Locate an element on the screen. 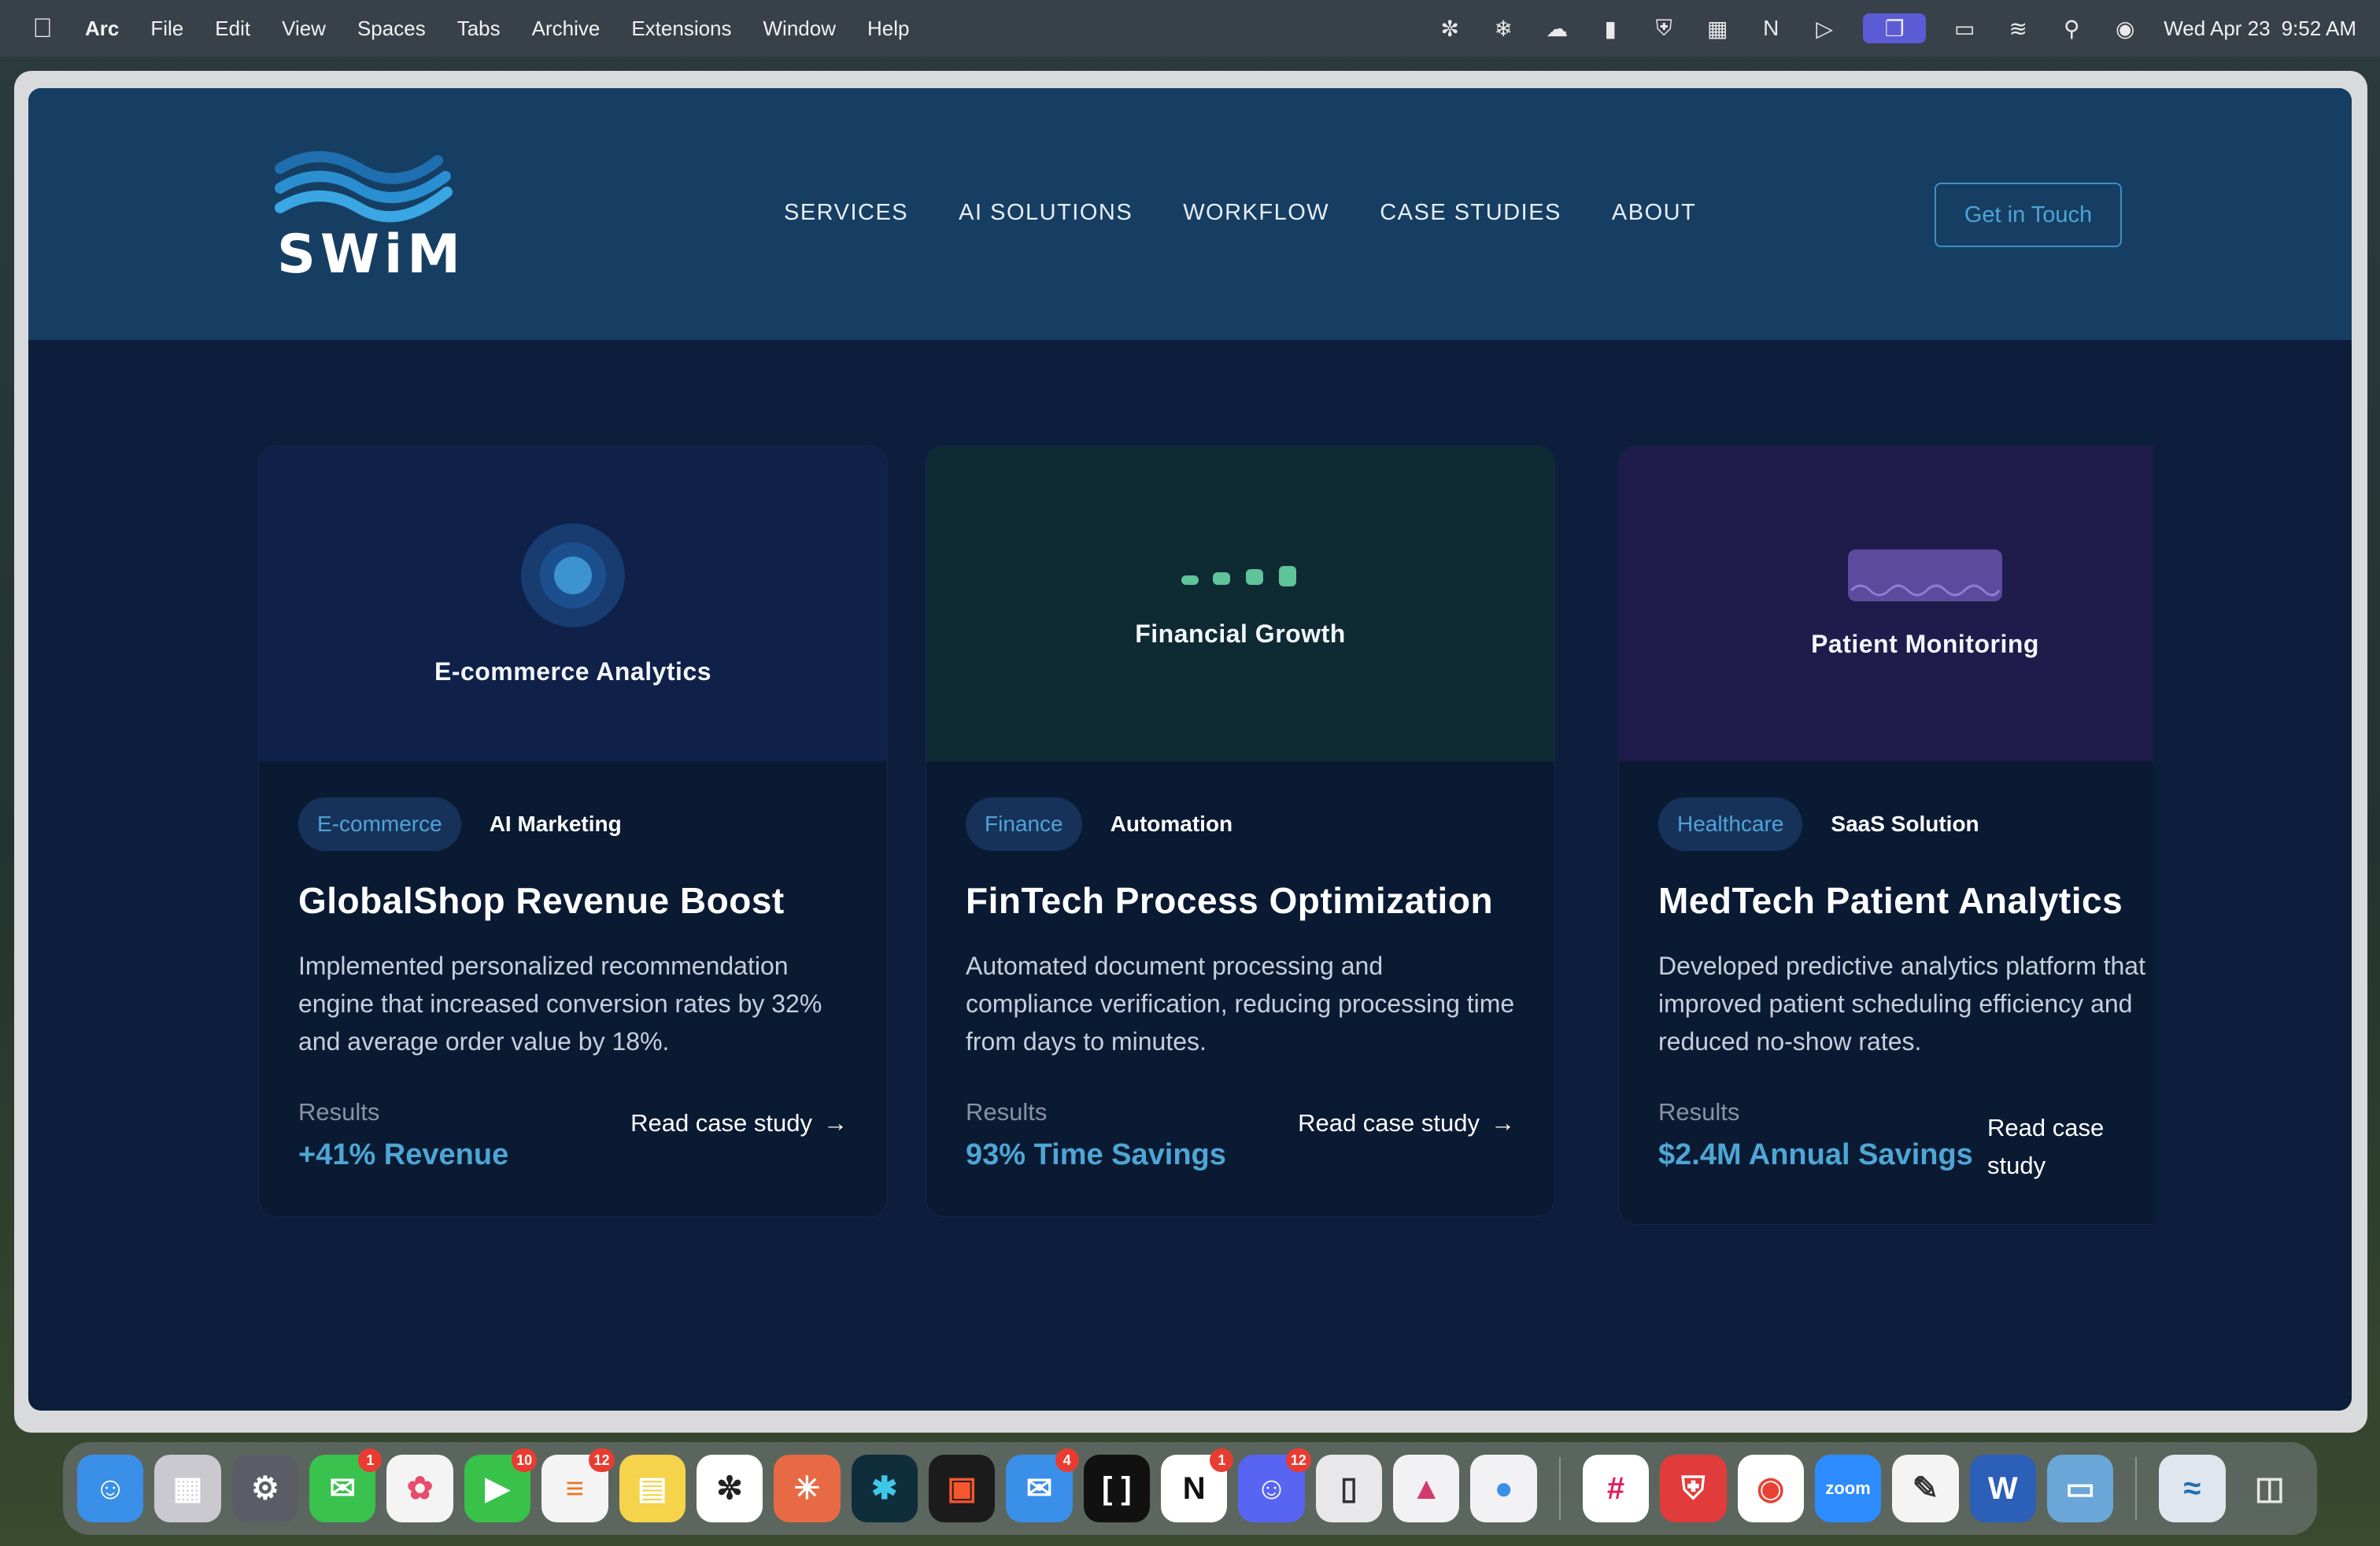 The image size is (2380, 1546). card-media-label: E-commerce Analytics is located at coordinates (573, 671).